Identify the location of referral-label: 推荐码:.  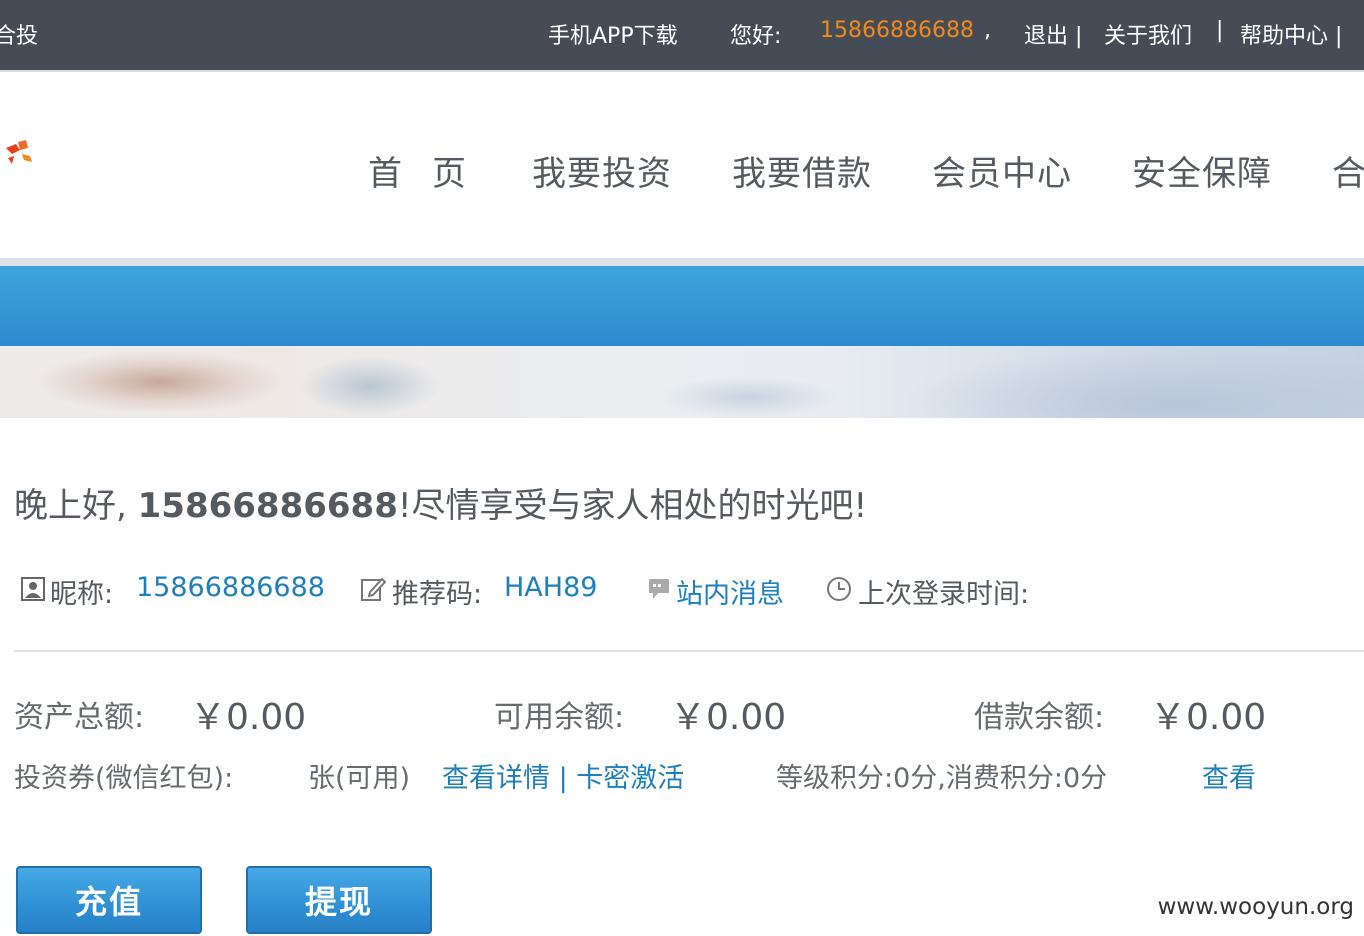
(437, 594).